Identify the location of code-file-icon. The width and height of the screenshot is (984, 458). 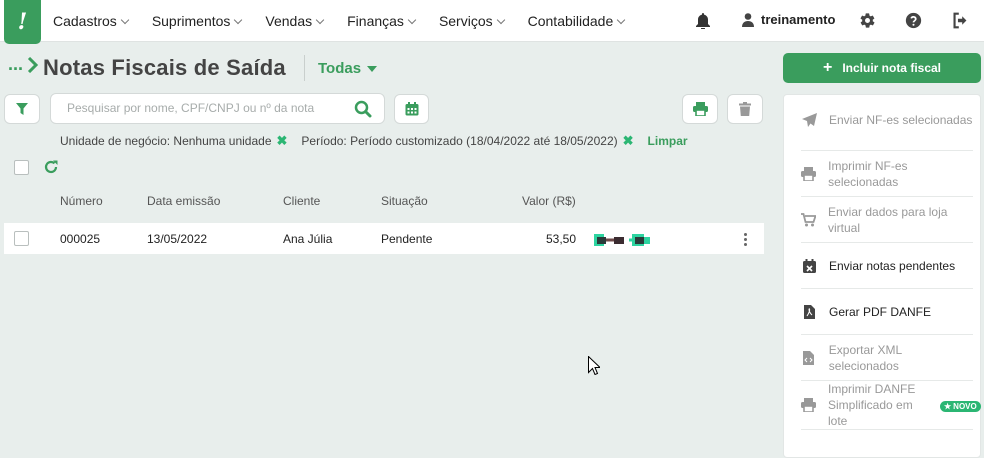
(809, 358).